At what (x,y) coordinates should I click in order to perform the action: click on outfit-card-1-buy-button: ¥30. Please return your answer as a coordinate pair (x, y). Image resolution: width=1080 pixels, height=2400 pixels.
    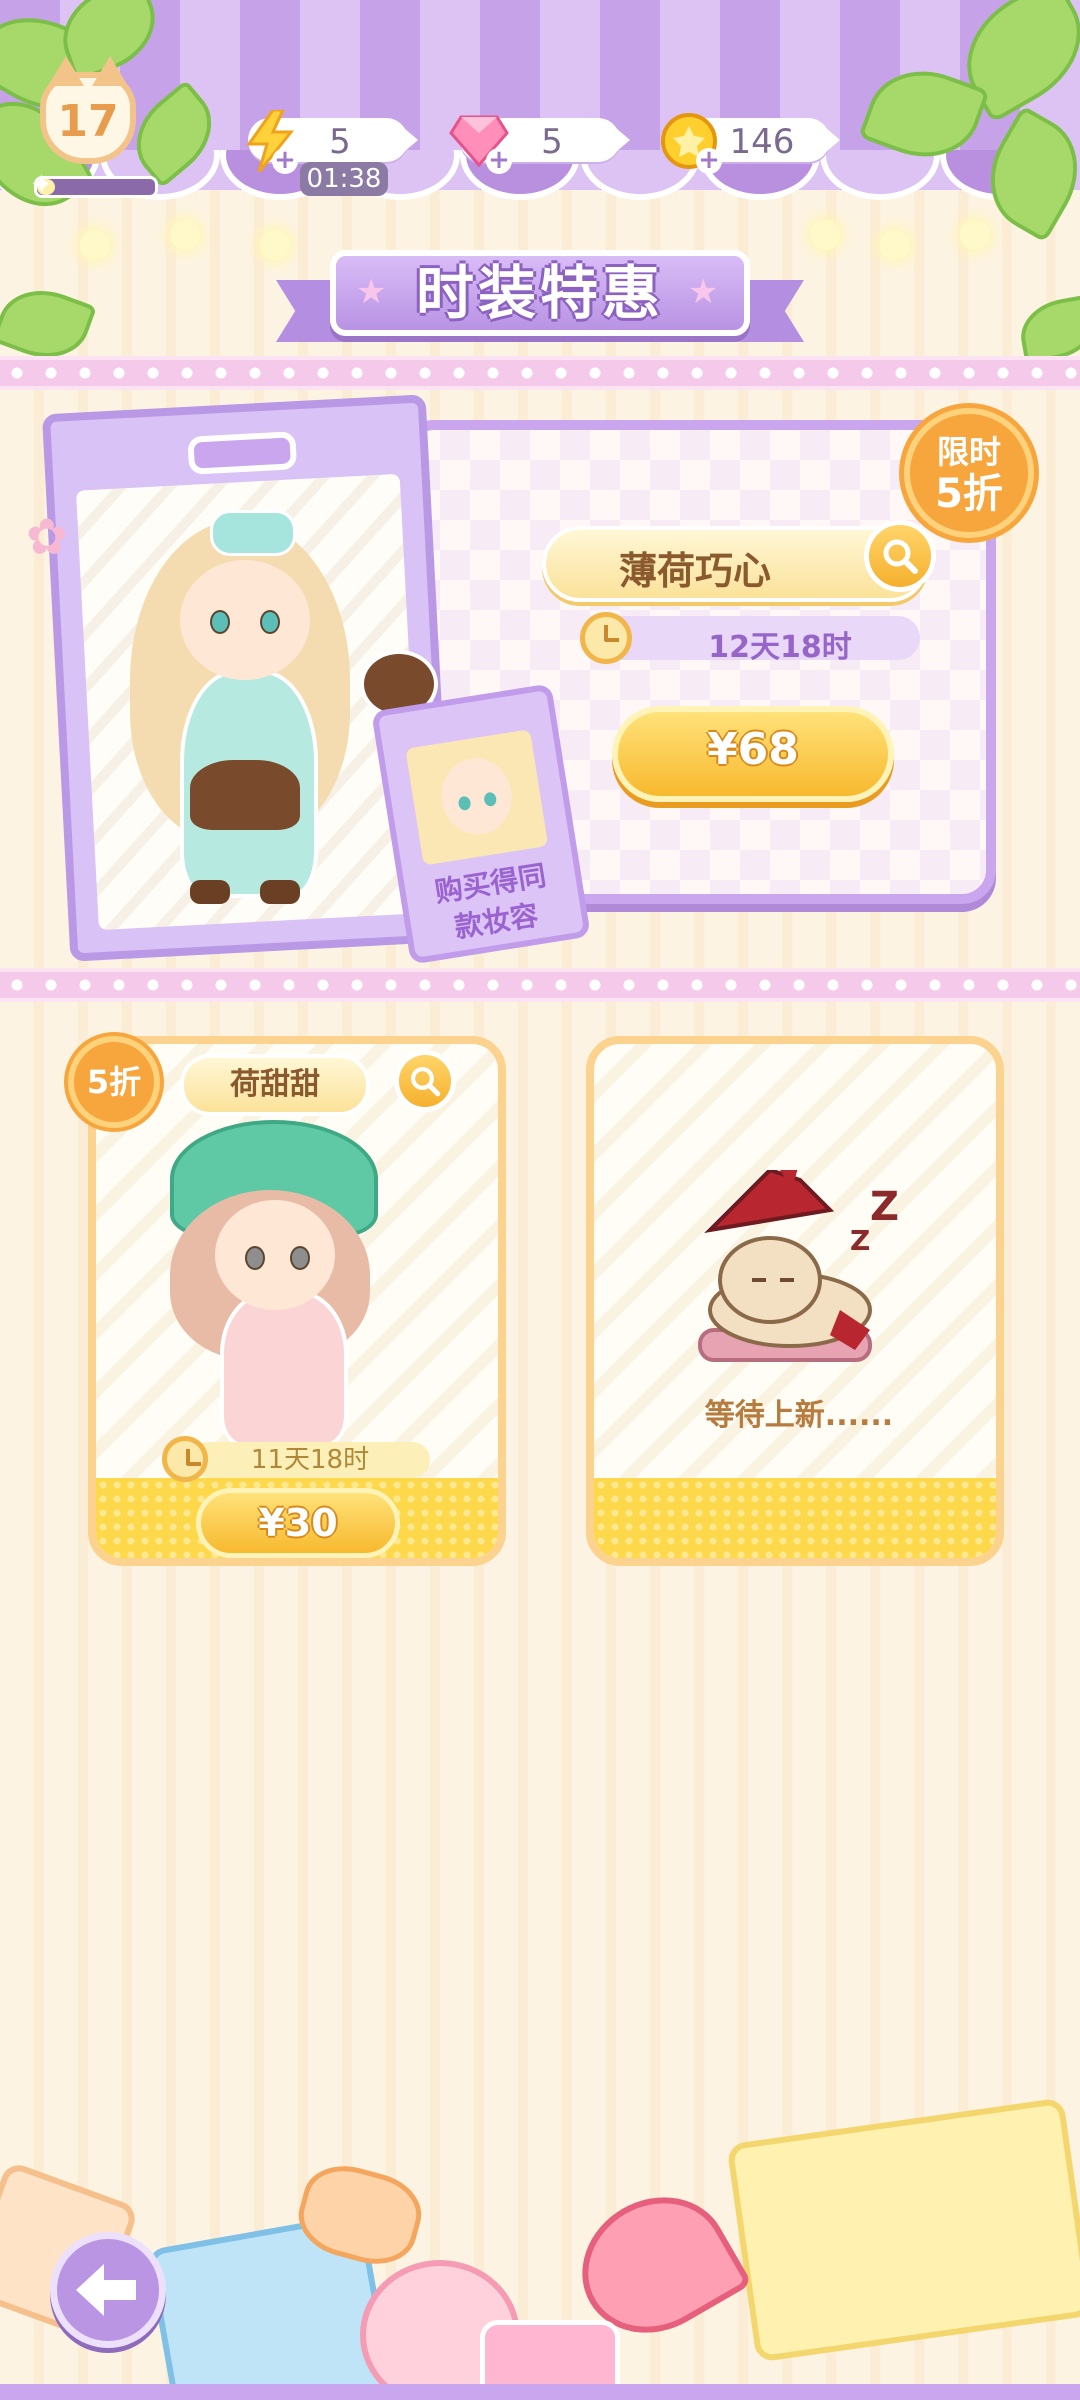
    Looking at the image, I should click on (298, 1523).